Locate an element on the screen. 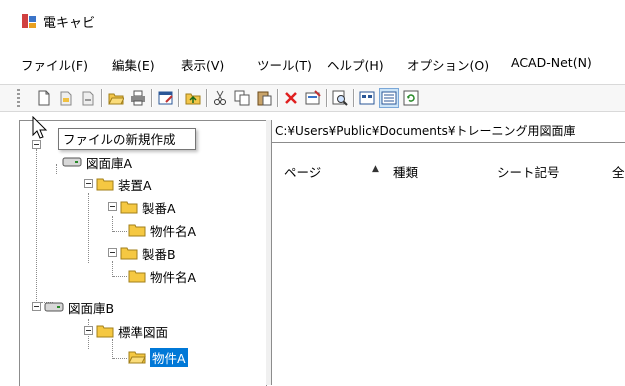  delete-icon is located at coordinates (291, 98).